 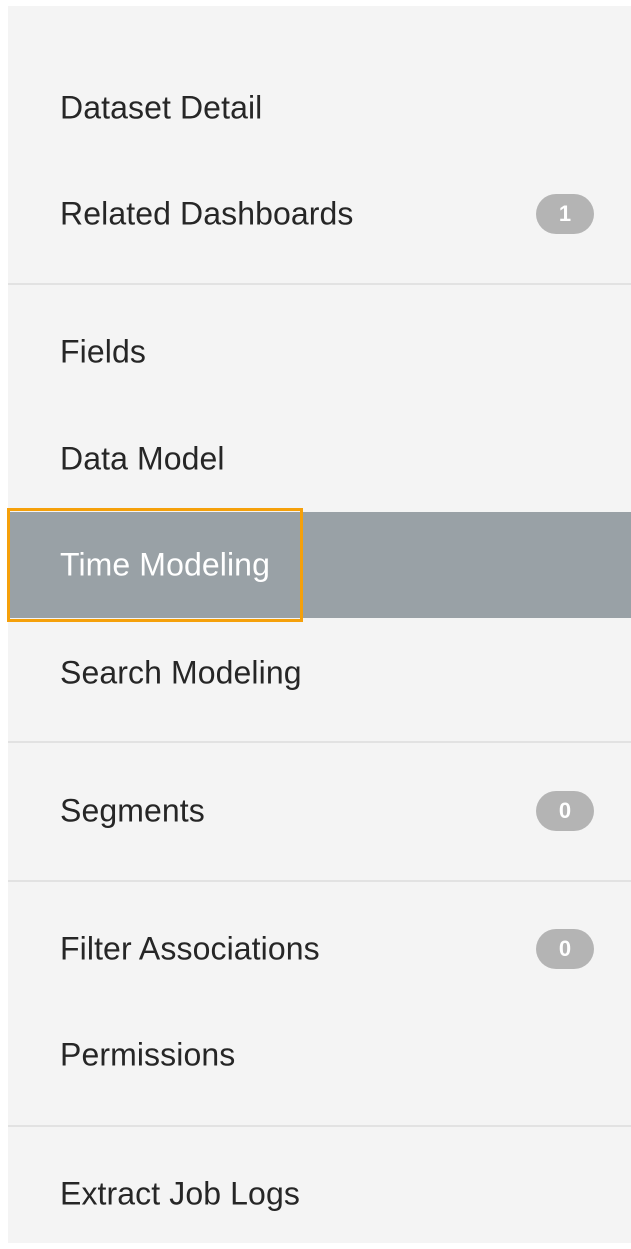 What do you see at coordinates (319, 1194) in the screenshot?
I see `nav-item-extract-job-logs: Extract Job Logs` at bounding box center [319, 1194].